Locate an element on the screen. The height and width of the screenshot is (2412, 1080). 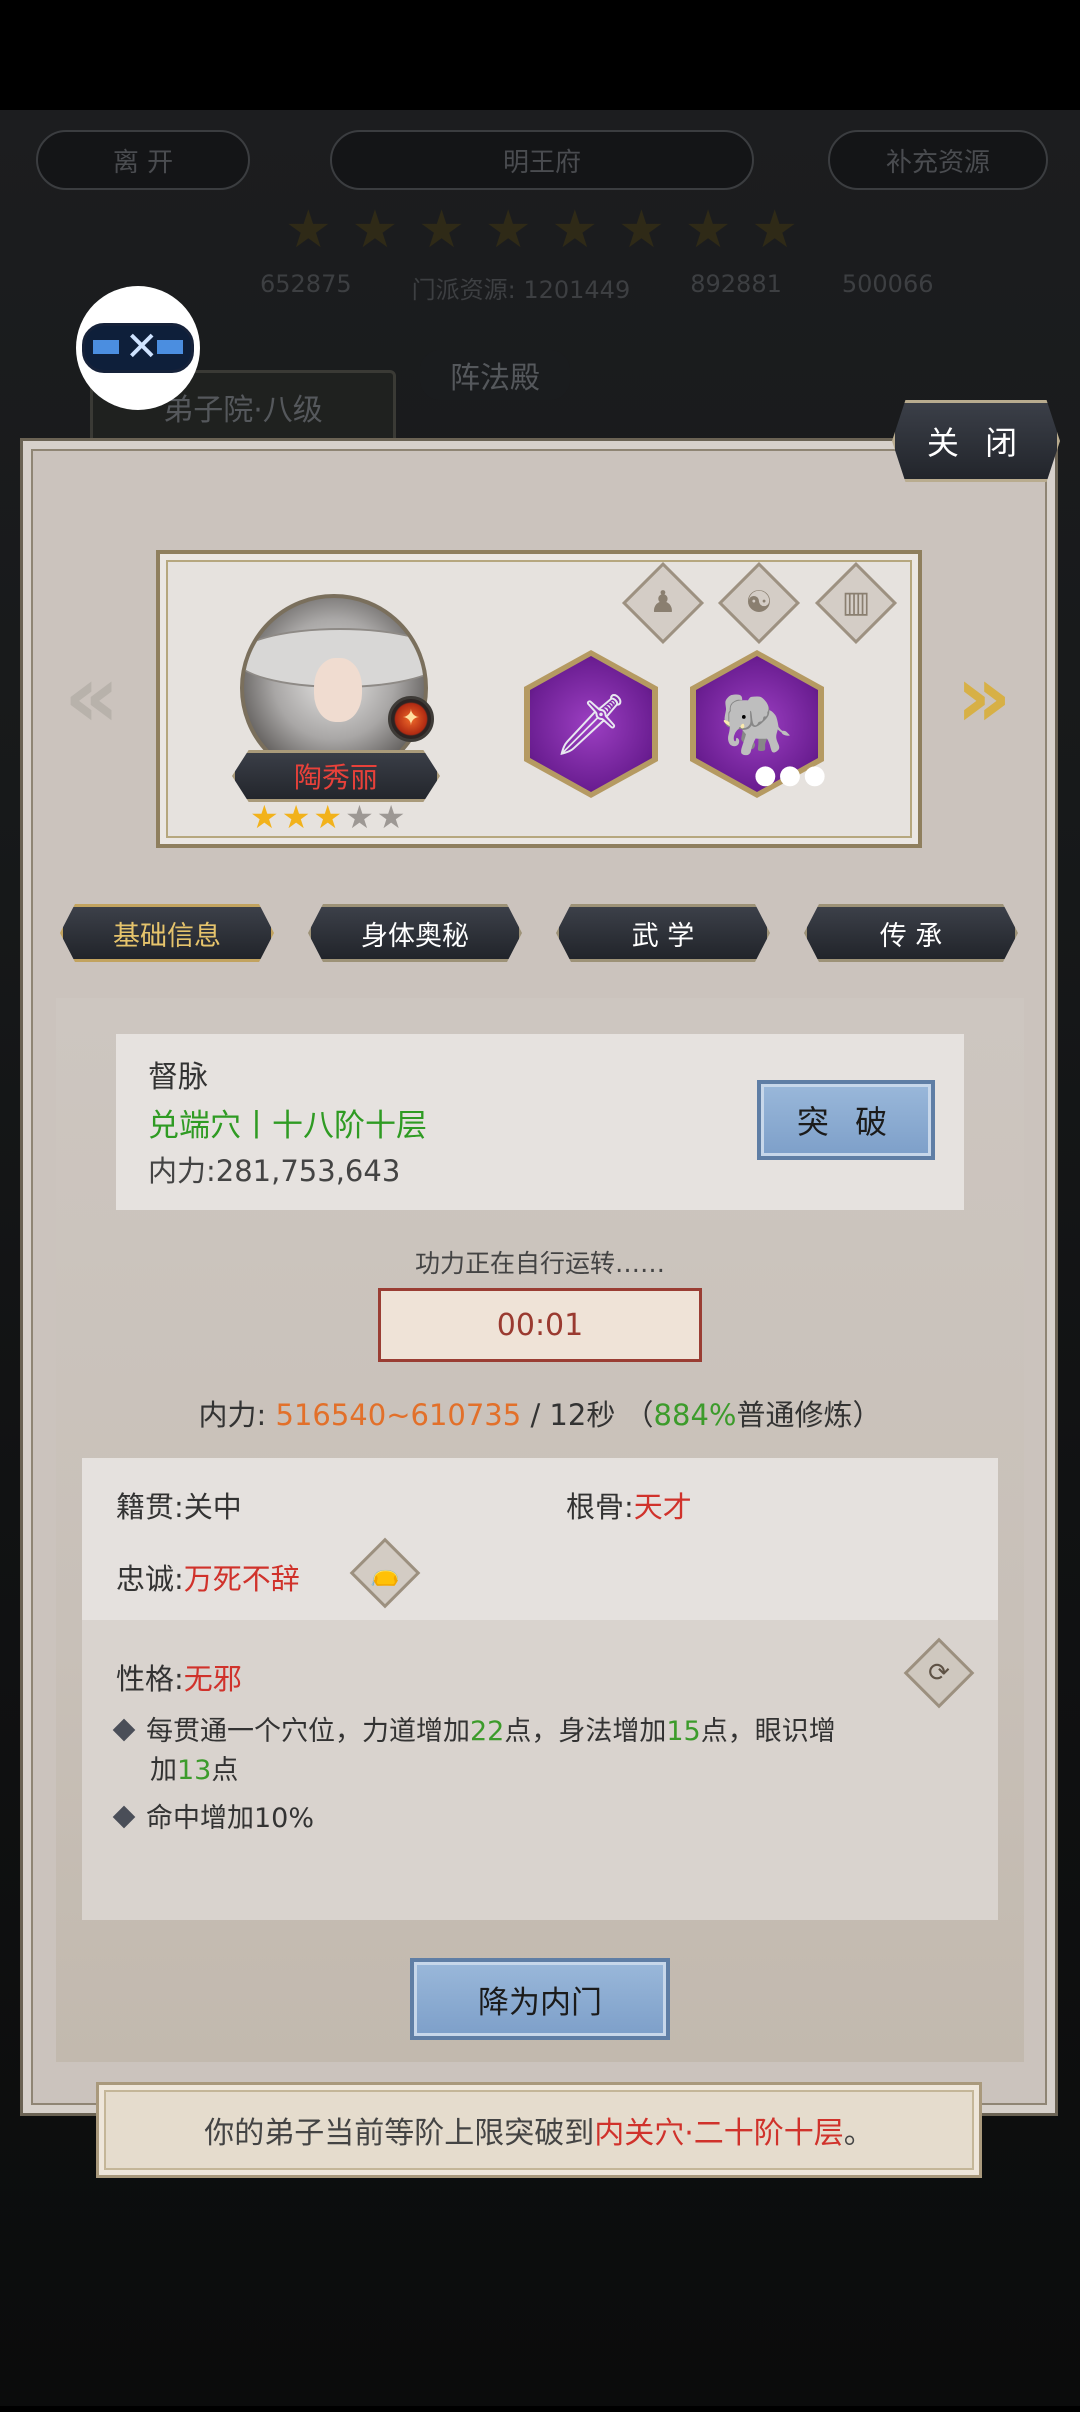
trait-effect-2: 命中增加10% is located at coordinates (213, 1819).